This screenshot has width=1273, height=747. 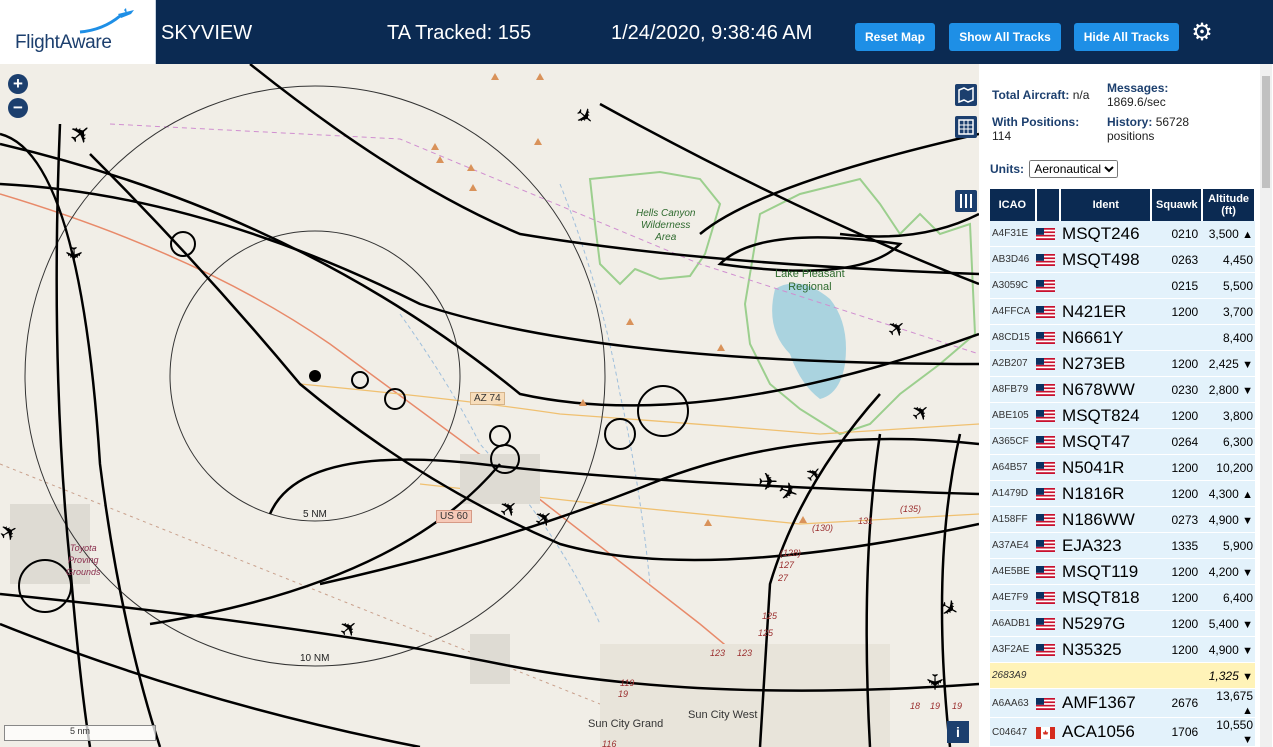 I want to click on hide-all-tracks-button: Hide All Tracks, so click(x=1126, y=37).